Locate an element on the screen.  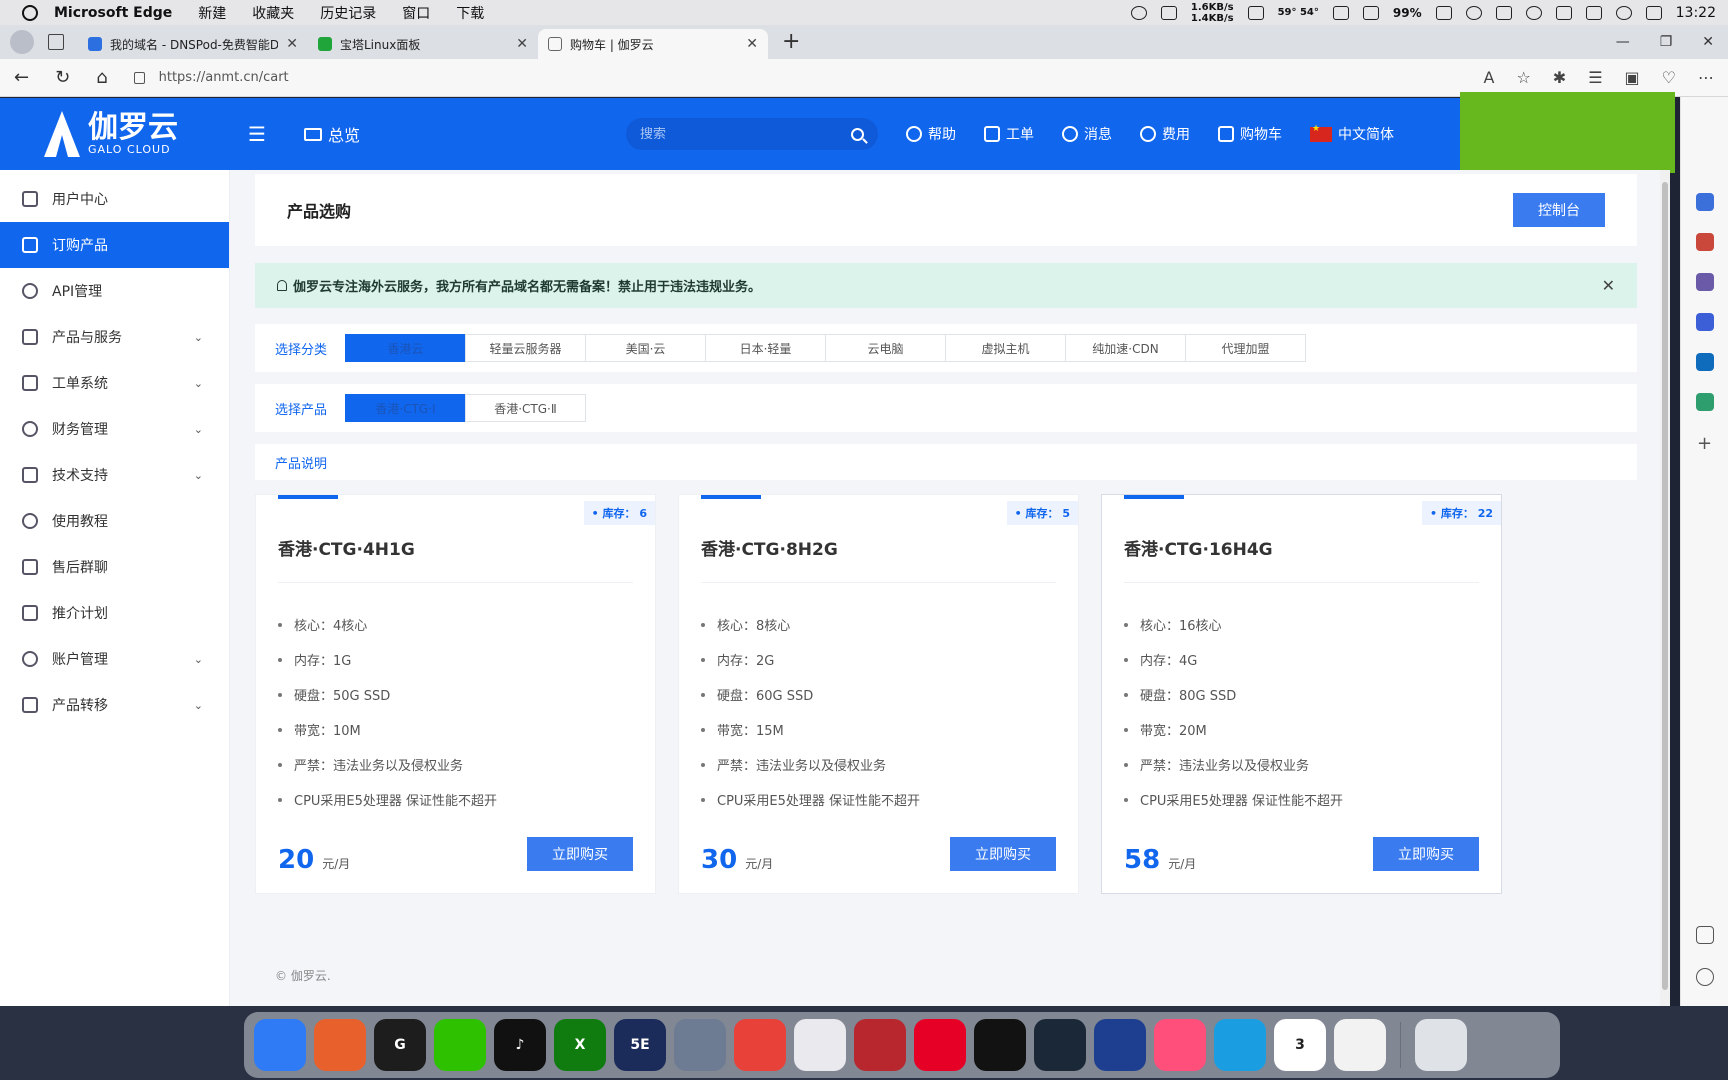
netease-music-icon is located at coordinates (940, 1045).